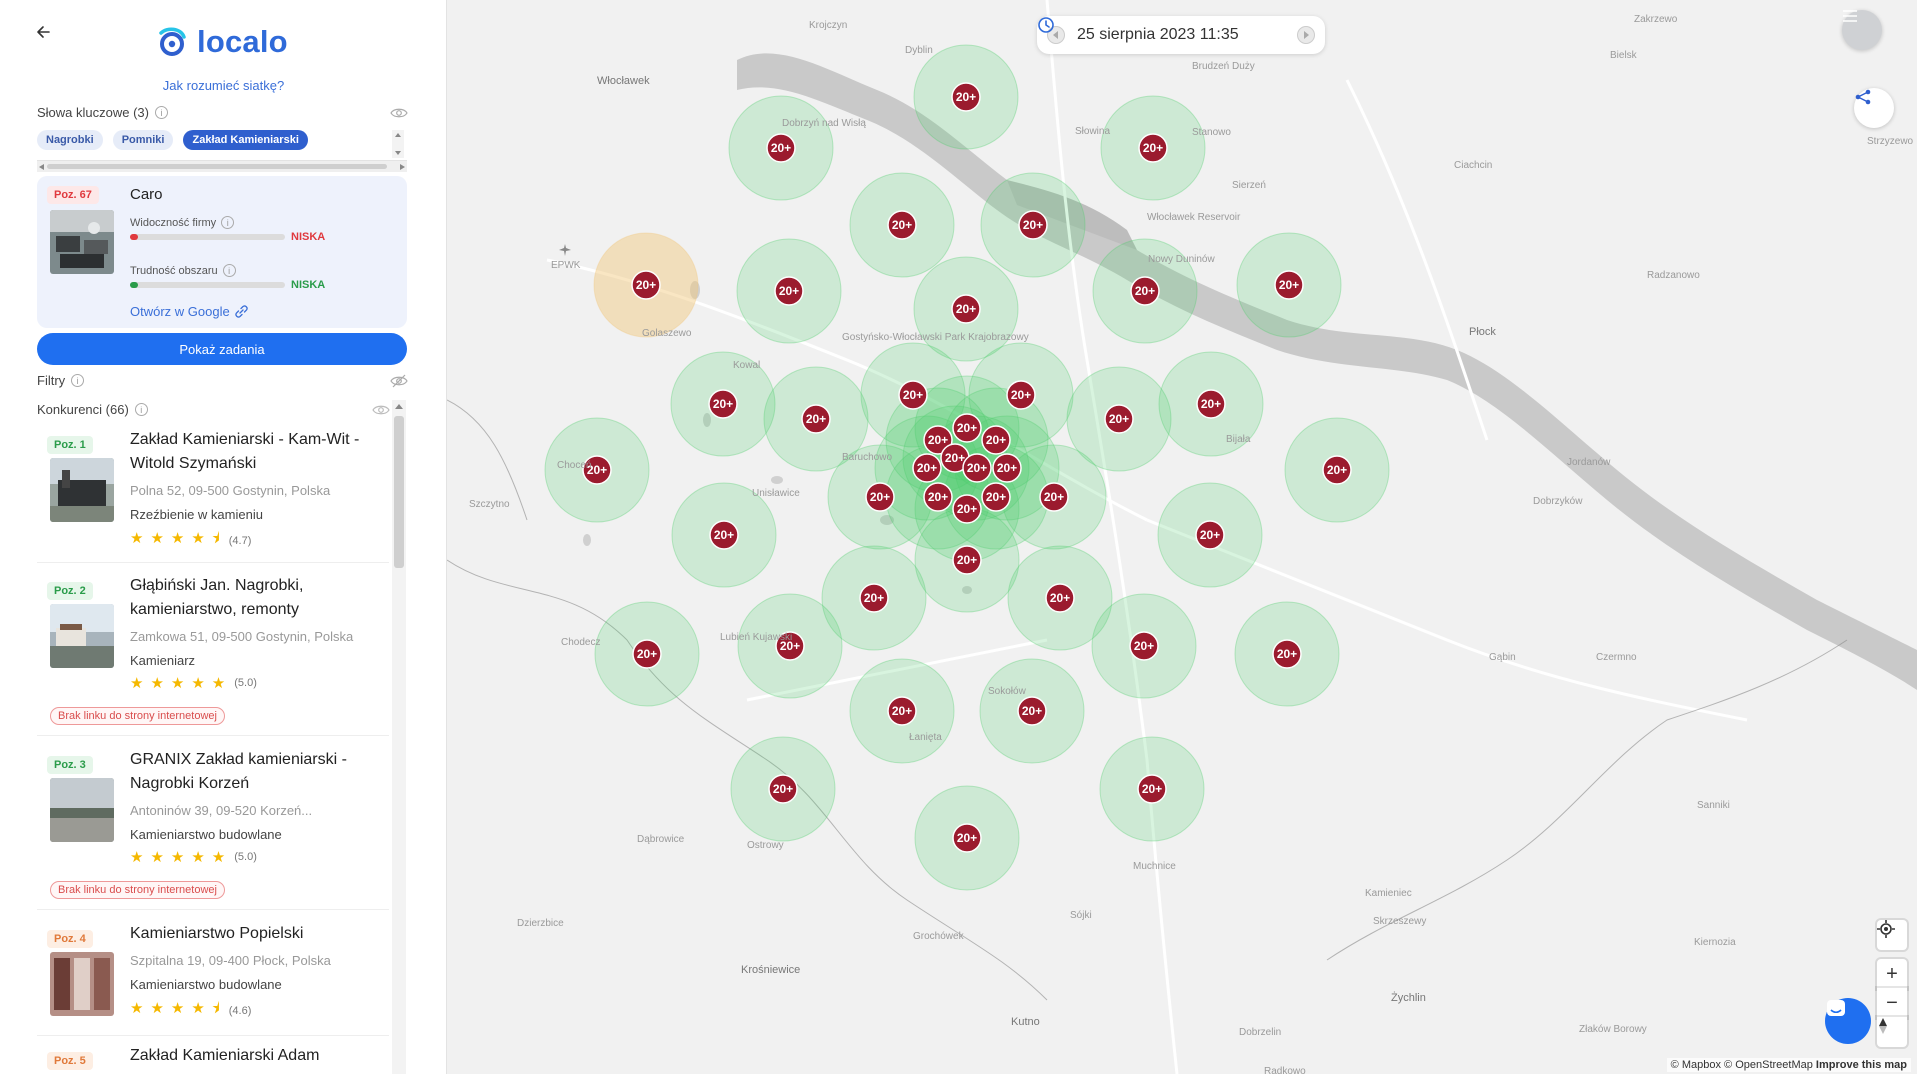 The height and width of the screenshot is (1074, 1917). I want to click on chat-button, so click(1848, 1021).